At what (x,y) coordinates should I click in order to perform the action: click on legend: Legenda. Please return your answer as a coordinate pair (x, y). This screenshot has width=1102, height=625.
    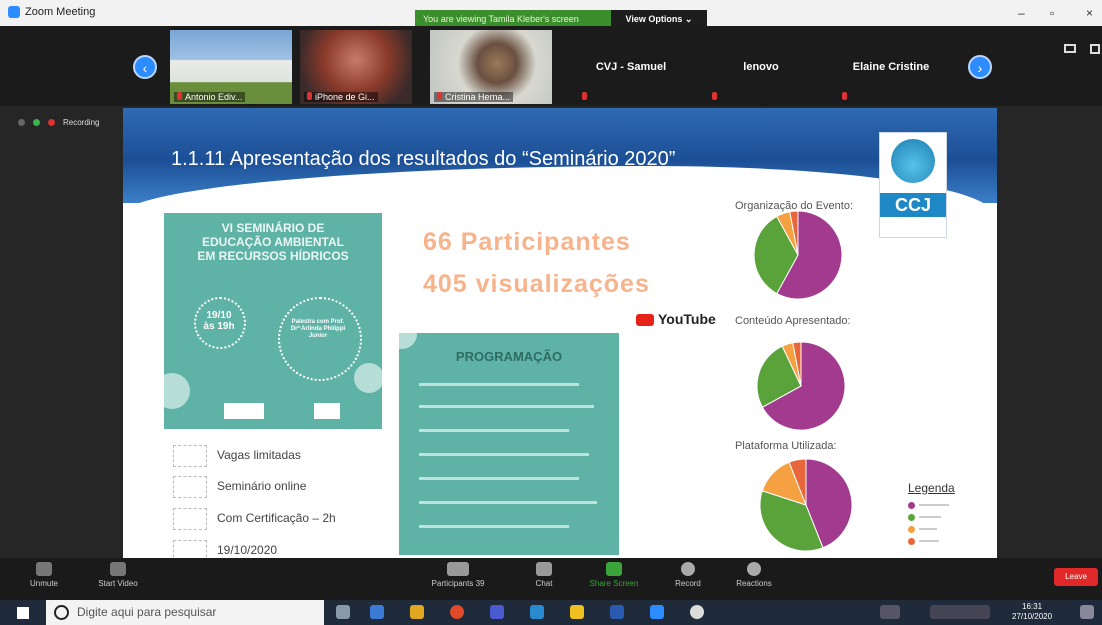
    Looking at the image, I should click on (931, 514).